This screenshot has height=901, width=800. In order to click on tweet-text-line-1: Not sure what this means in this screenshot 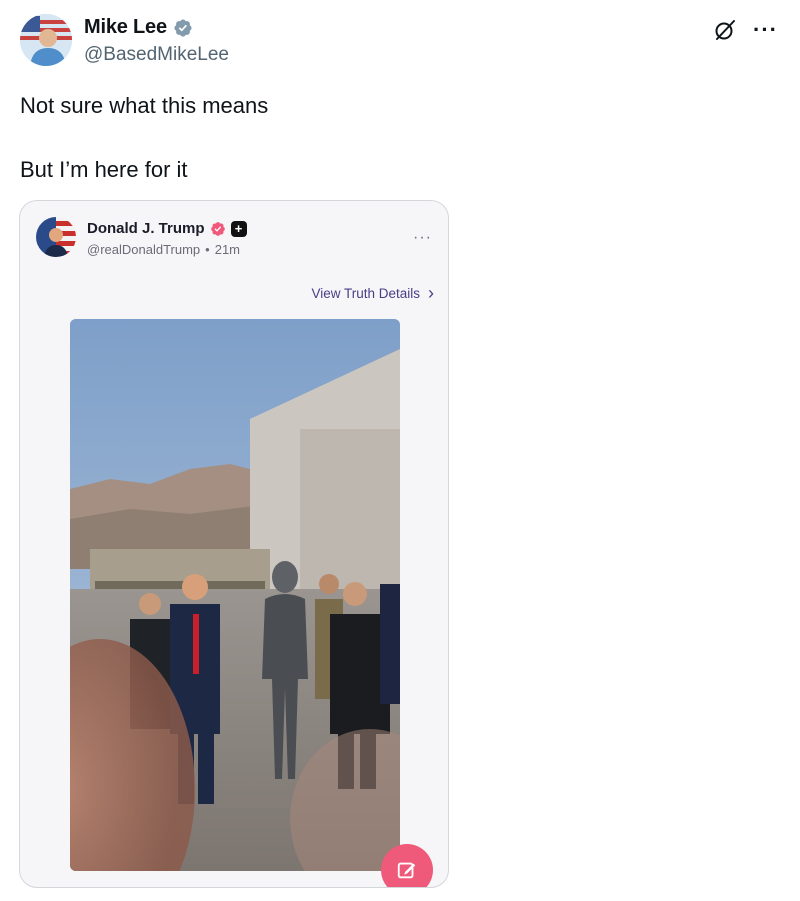, I will do `click(144, 105)`.